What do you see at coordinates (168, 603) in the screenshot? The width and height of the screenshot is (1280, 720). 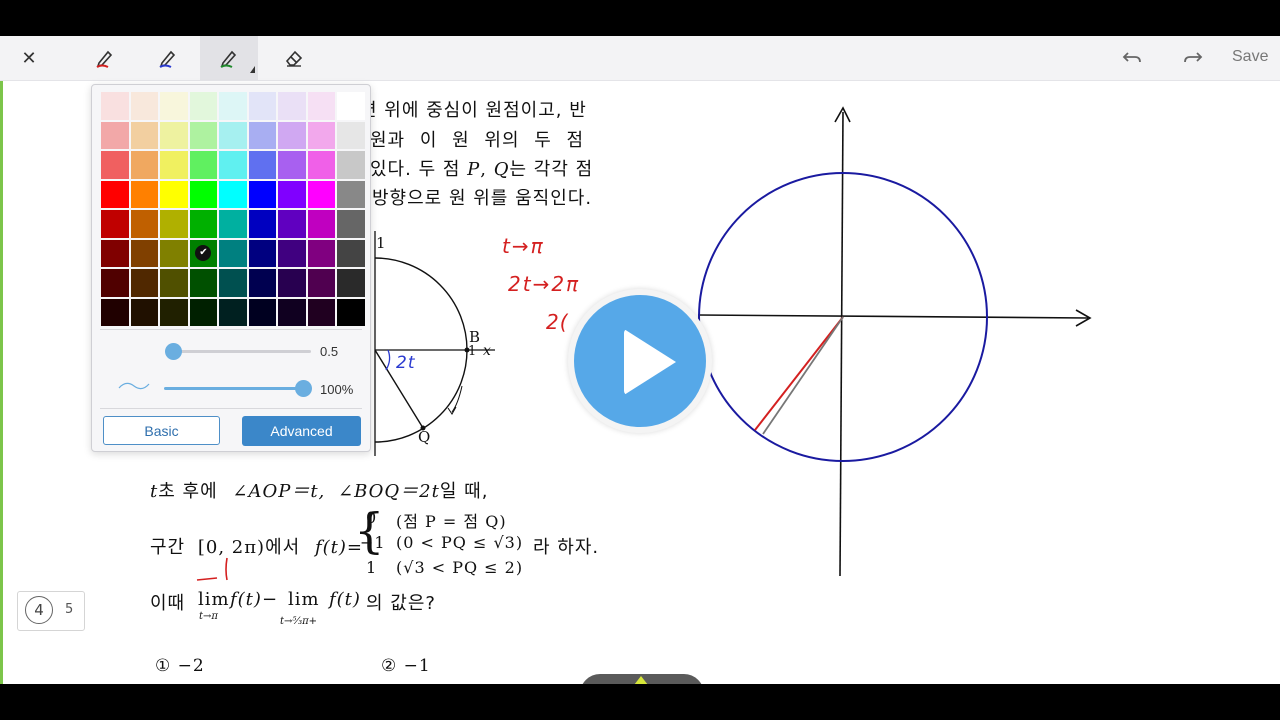 I see `question-prefix: 이때` at bounding box center [168, 603].